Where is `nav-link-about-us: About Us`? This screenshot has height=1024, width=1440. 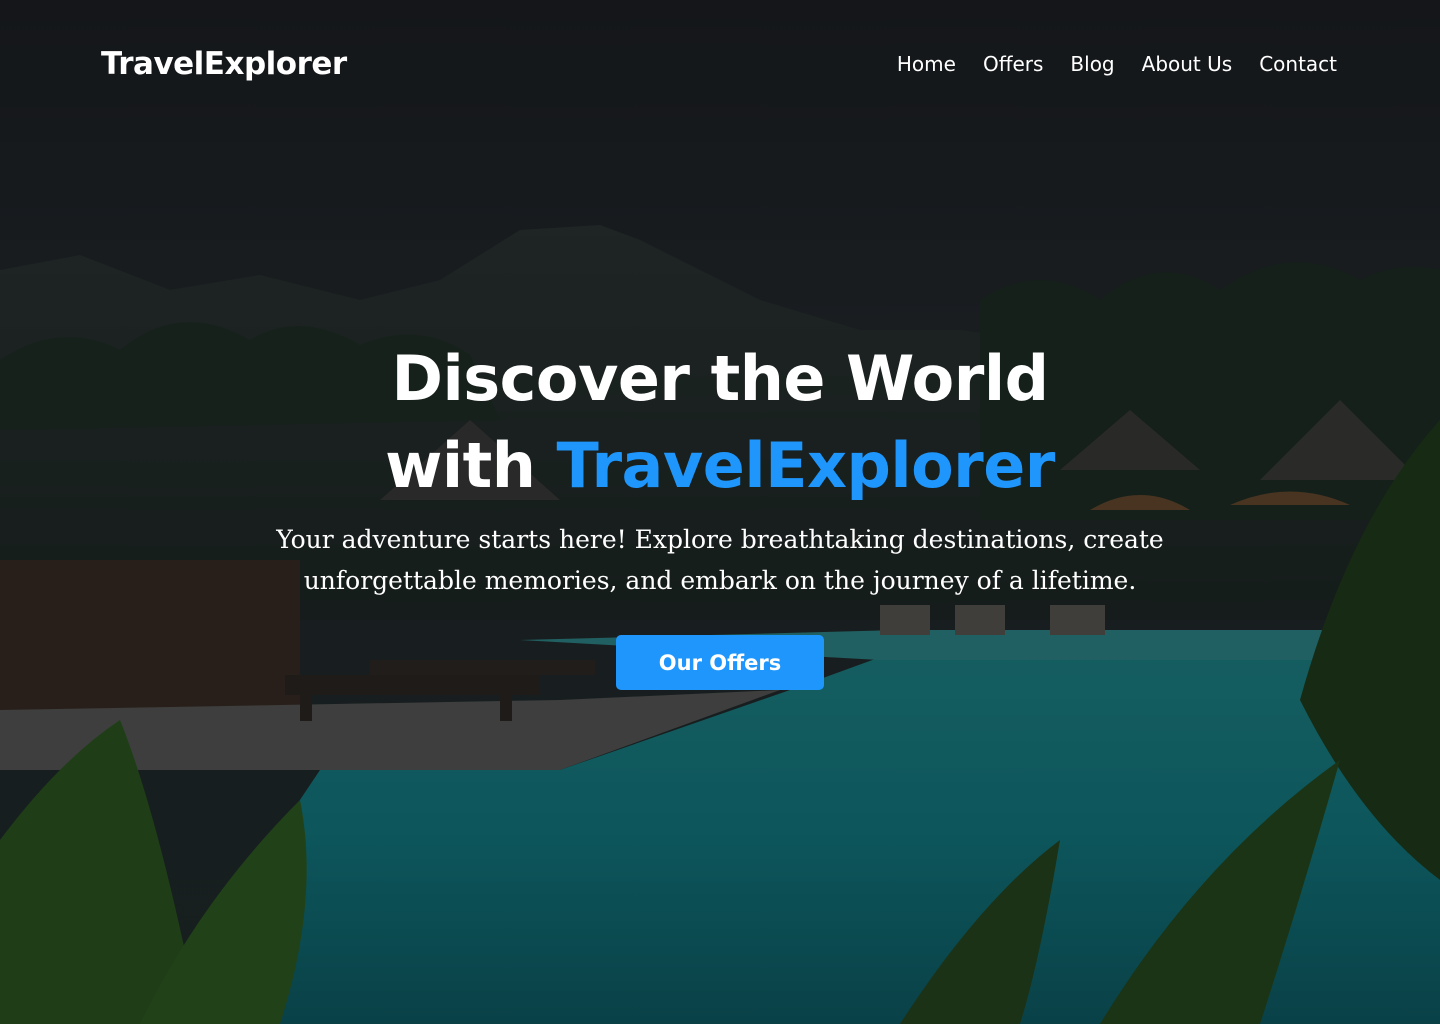 nav-link-about-us: About Us is located at coordinates (1187, 64).